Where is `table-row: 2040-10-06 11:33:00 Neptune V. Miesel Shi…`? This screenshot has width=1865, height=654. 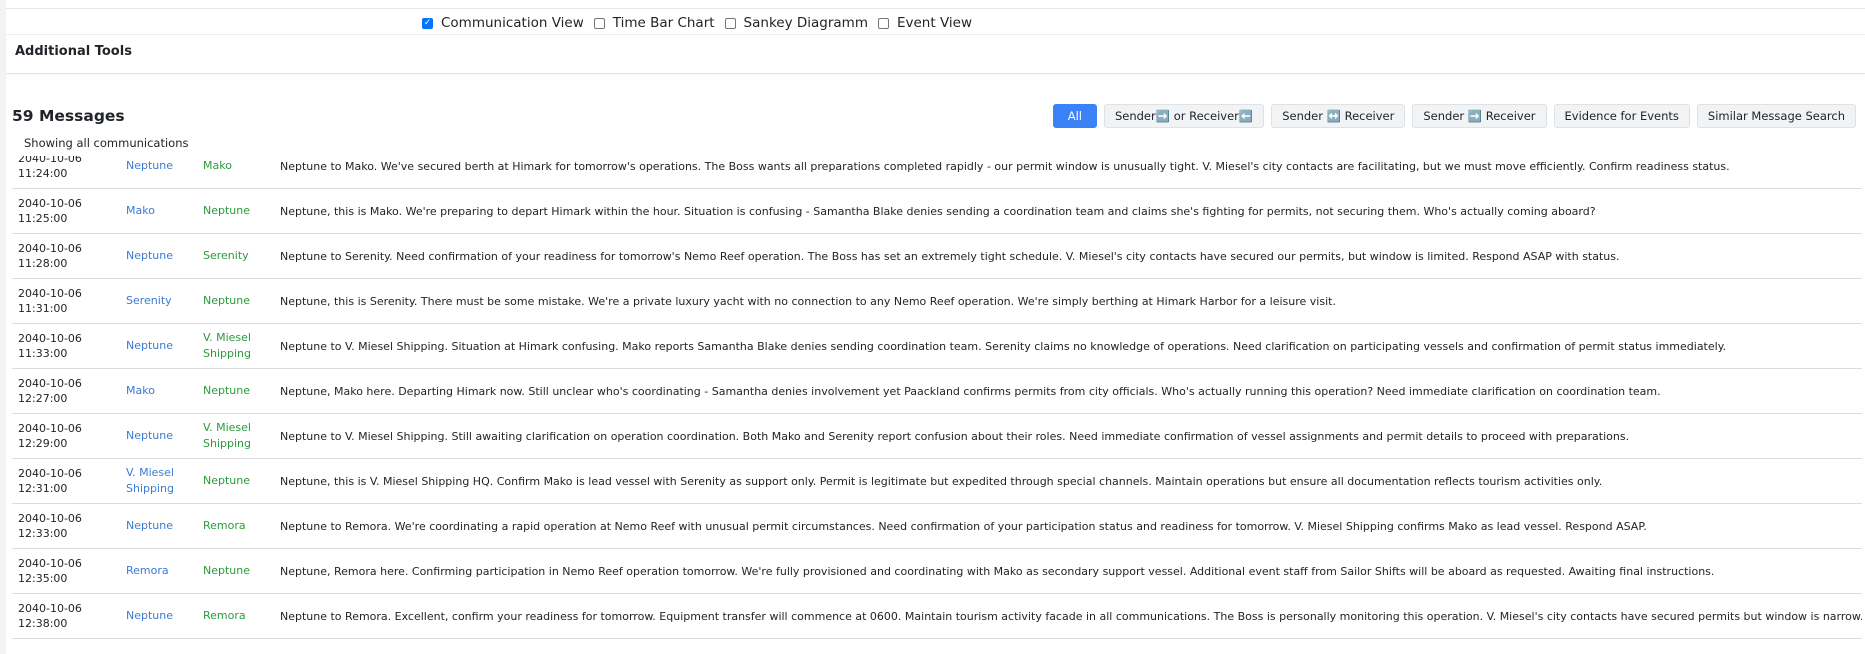
table-row: 2040-10-06 11:33:00 Neptune V. Miesel Shi… is located at coordinates (937, 346).